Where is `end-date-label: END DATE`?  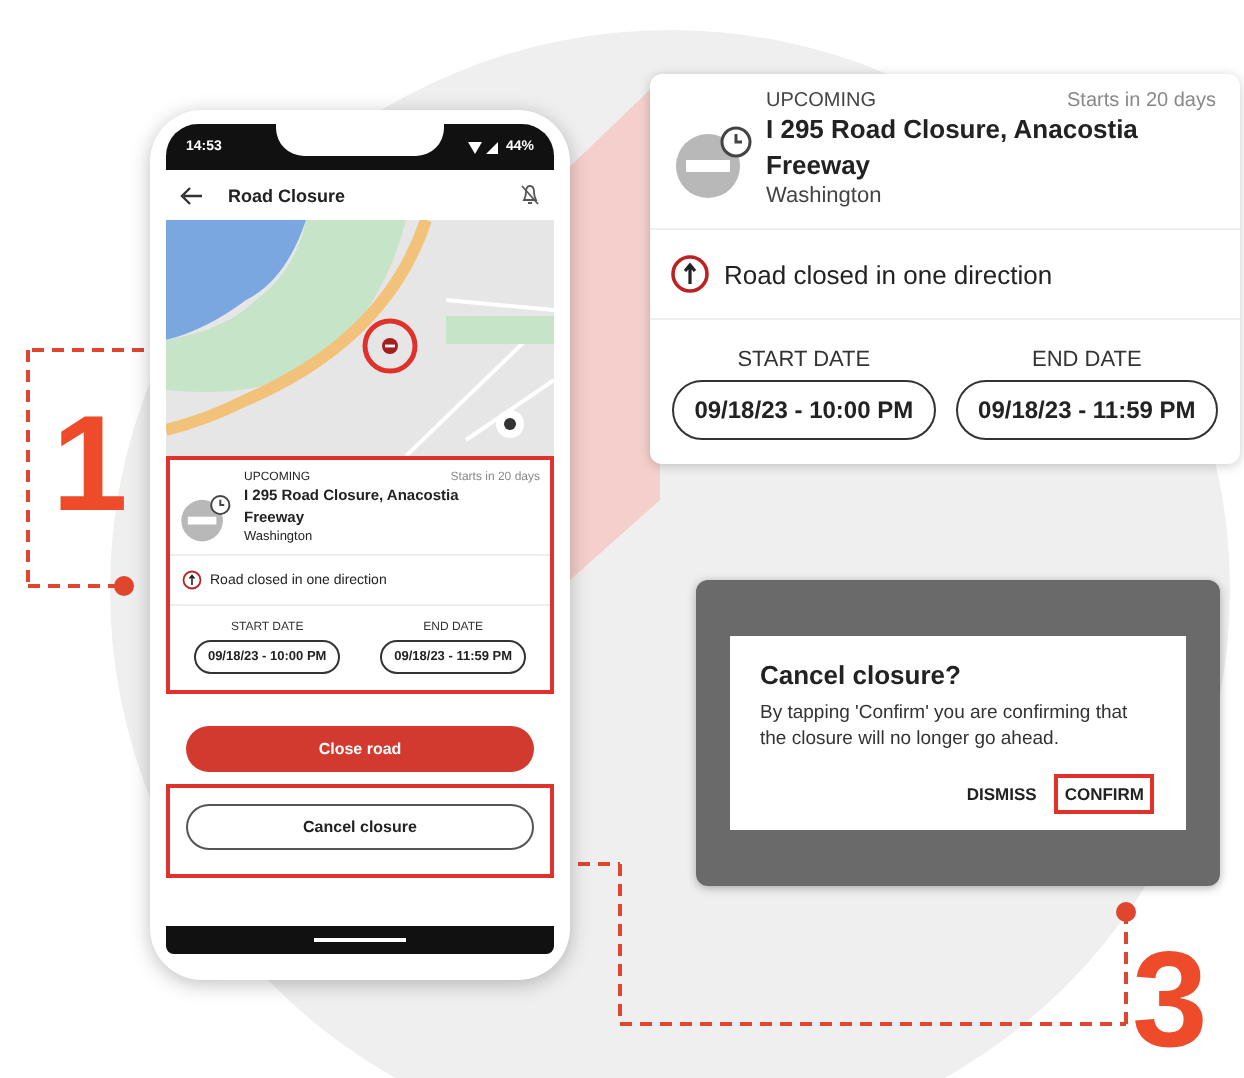
end-date-label: END DATE is located at coordinates (1087, 360).